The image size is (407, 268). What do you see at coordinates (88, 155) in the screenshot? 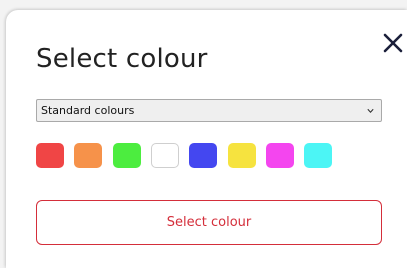
I see `swatch-orange` at bounding box center [88, 155].